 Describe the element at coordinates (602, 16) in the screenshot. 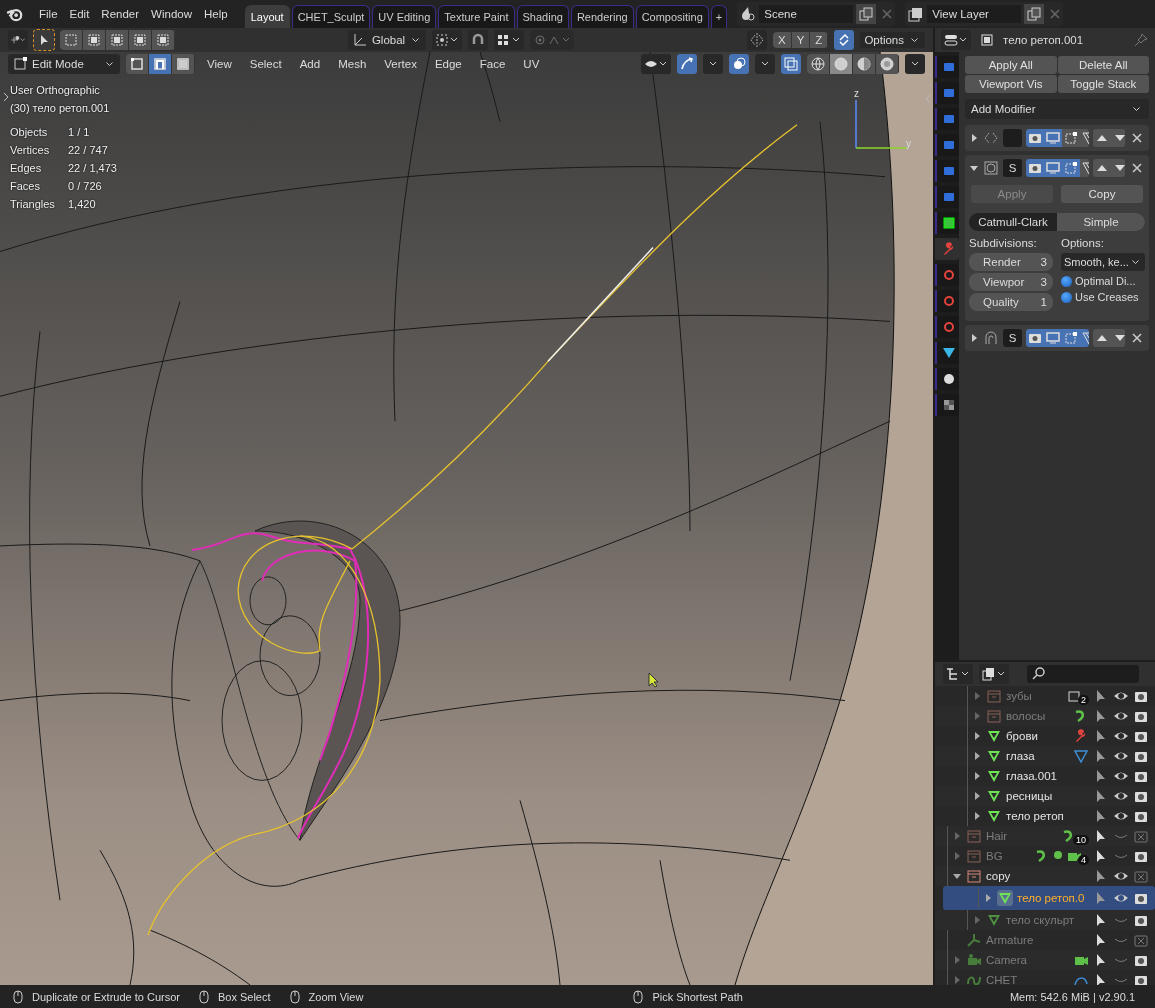

I see `workspace-tab: Rendering` at that location.